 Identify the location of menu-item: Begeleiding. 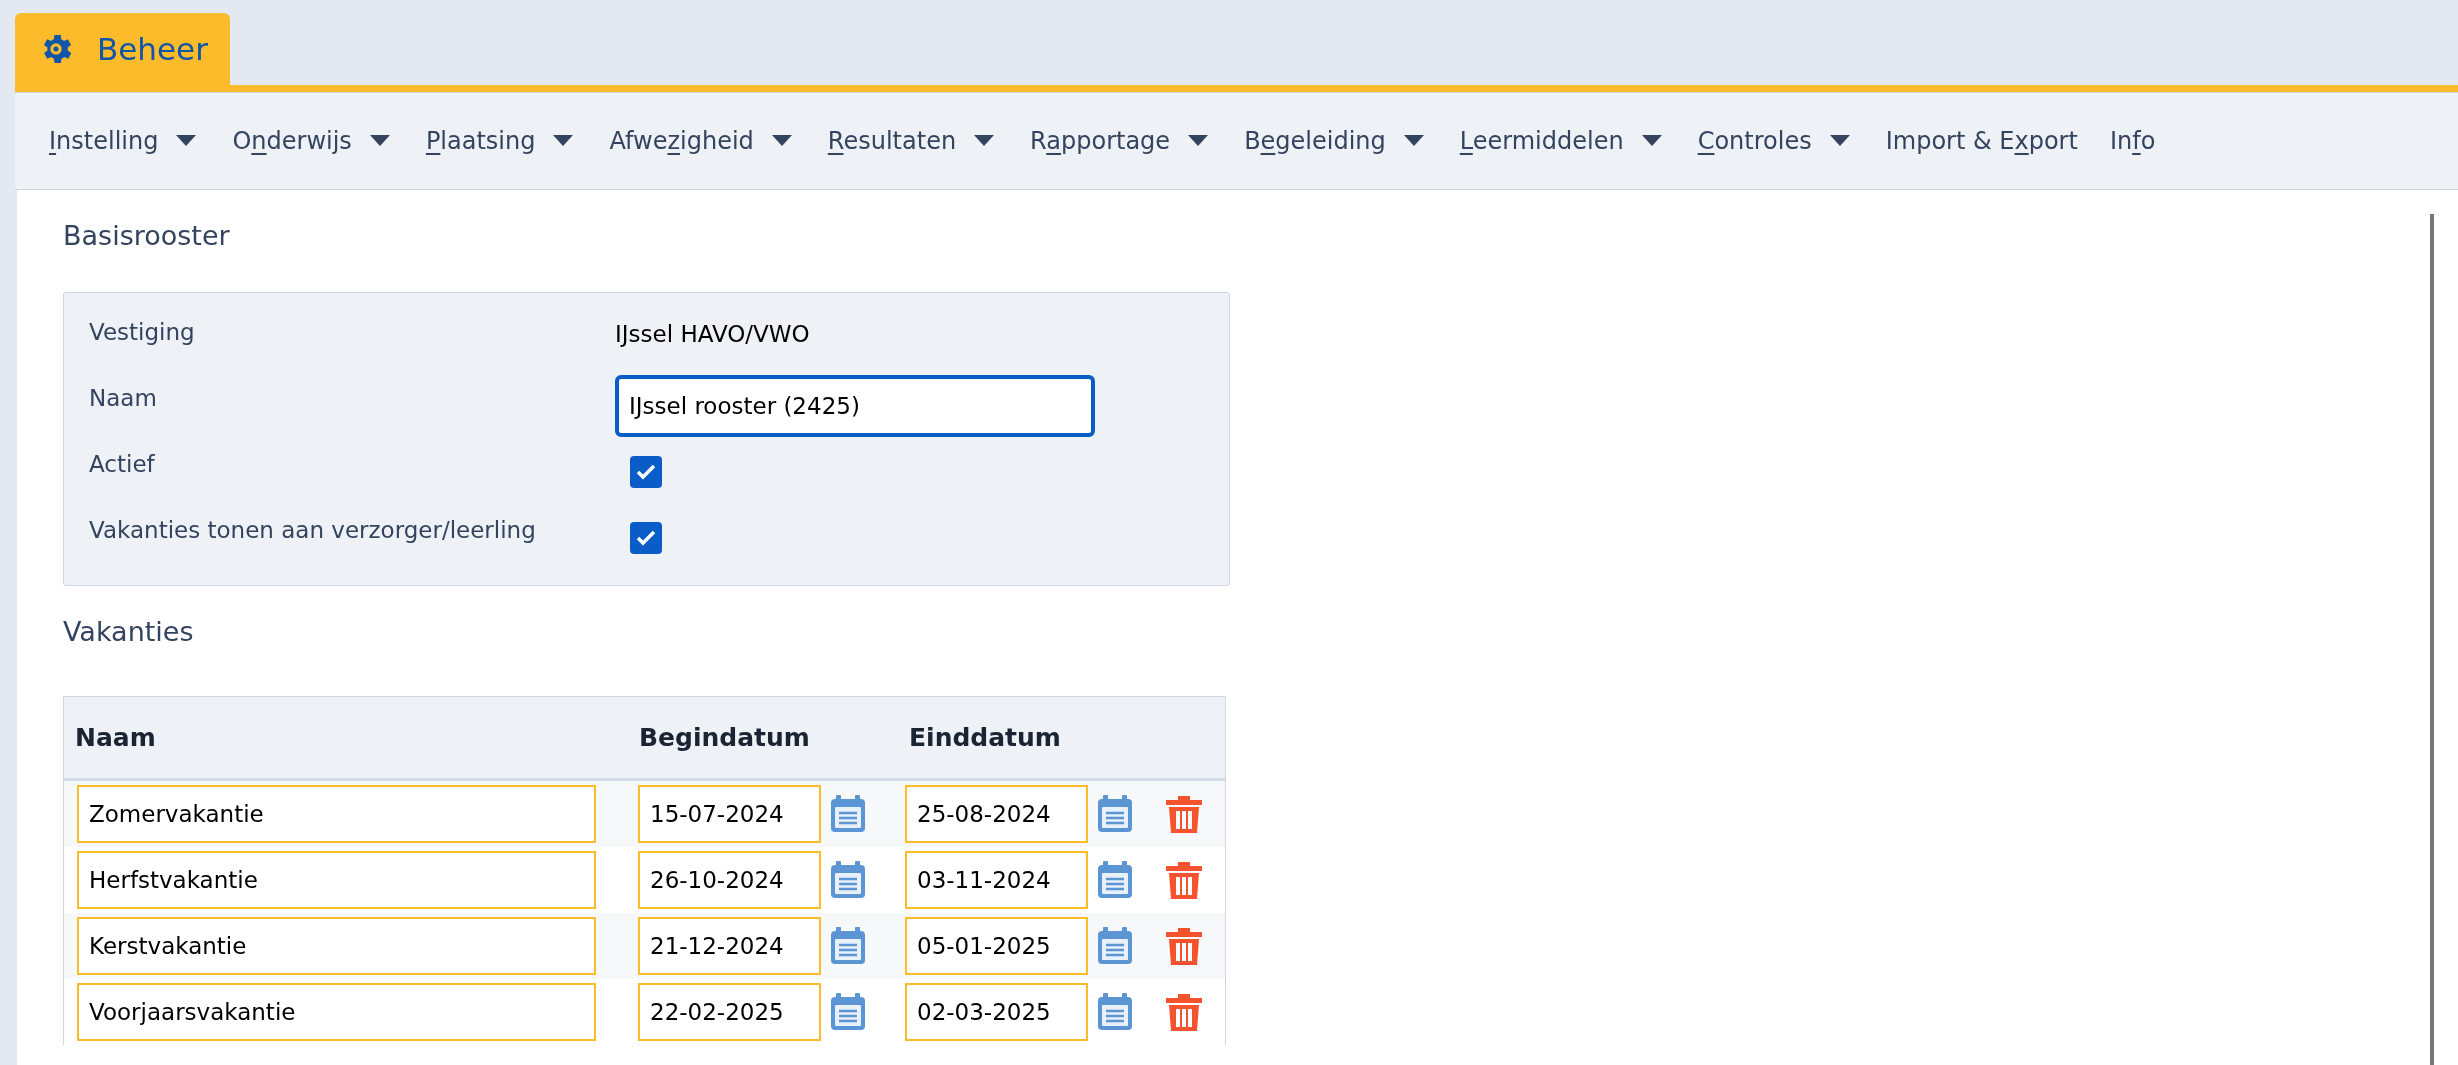
(1336, 141).